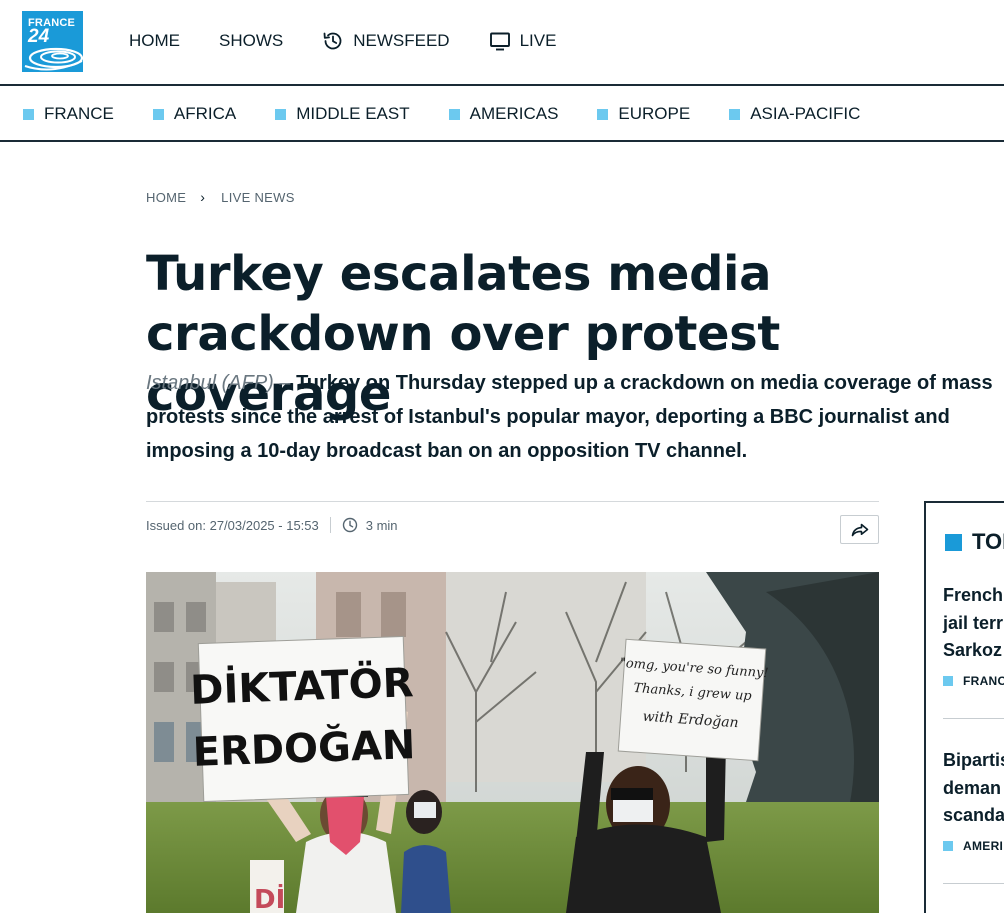 The image size is (1004, 913). What do you see at coordinates (39, 36) in the screenshot?
I see `logo-text-24: 24` at bounding box center [39, 36].